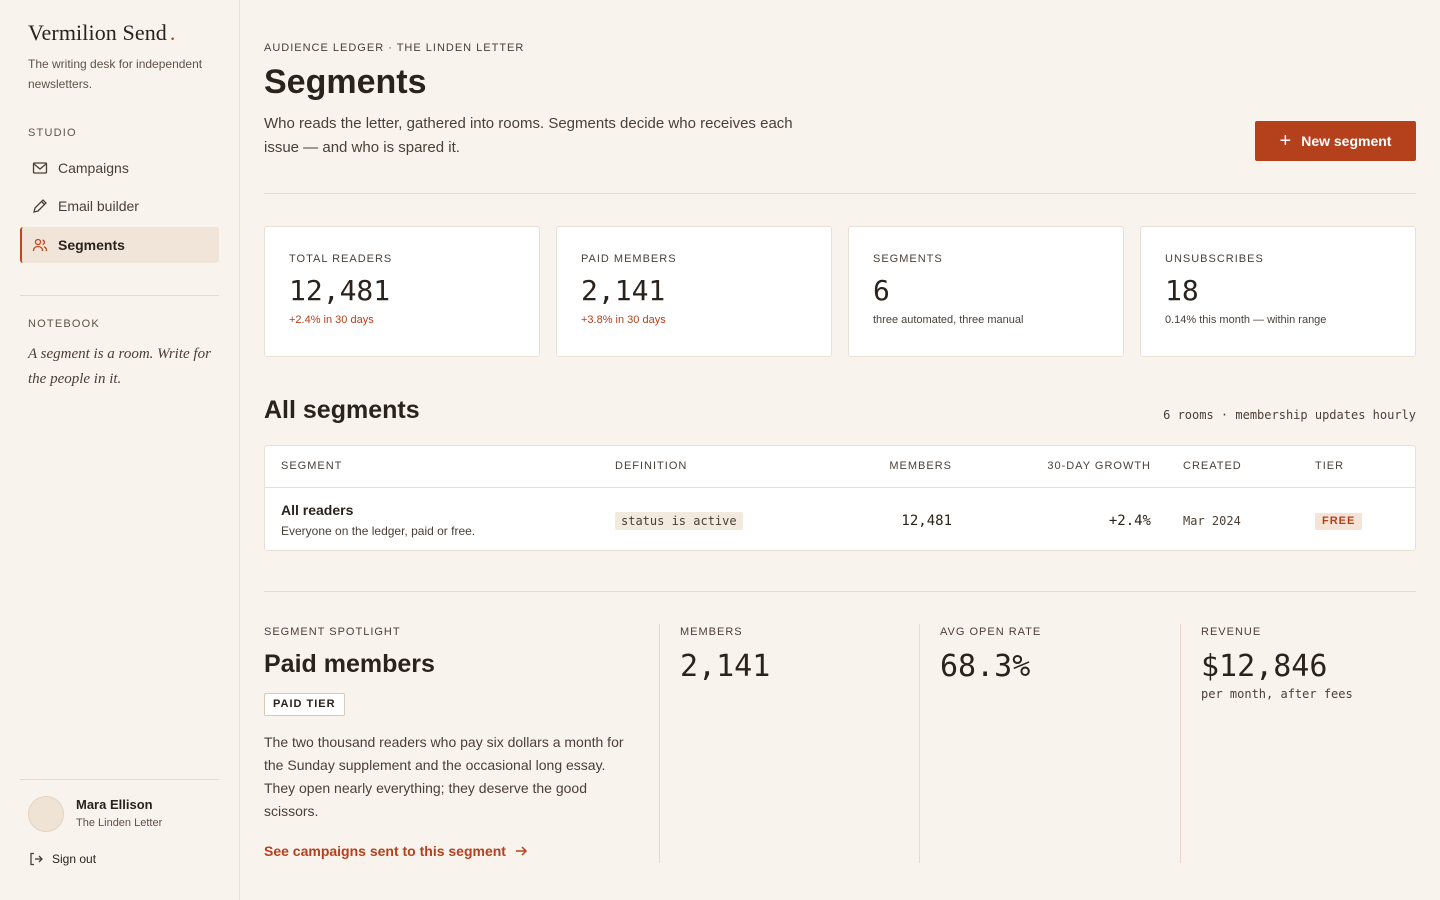 Image resolution: width=1440 pixels, height=900 pixels. Describe the element at coordinates (651, 466) in the screenshot. I see `column-header-definition: DEFINITION` at that location.